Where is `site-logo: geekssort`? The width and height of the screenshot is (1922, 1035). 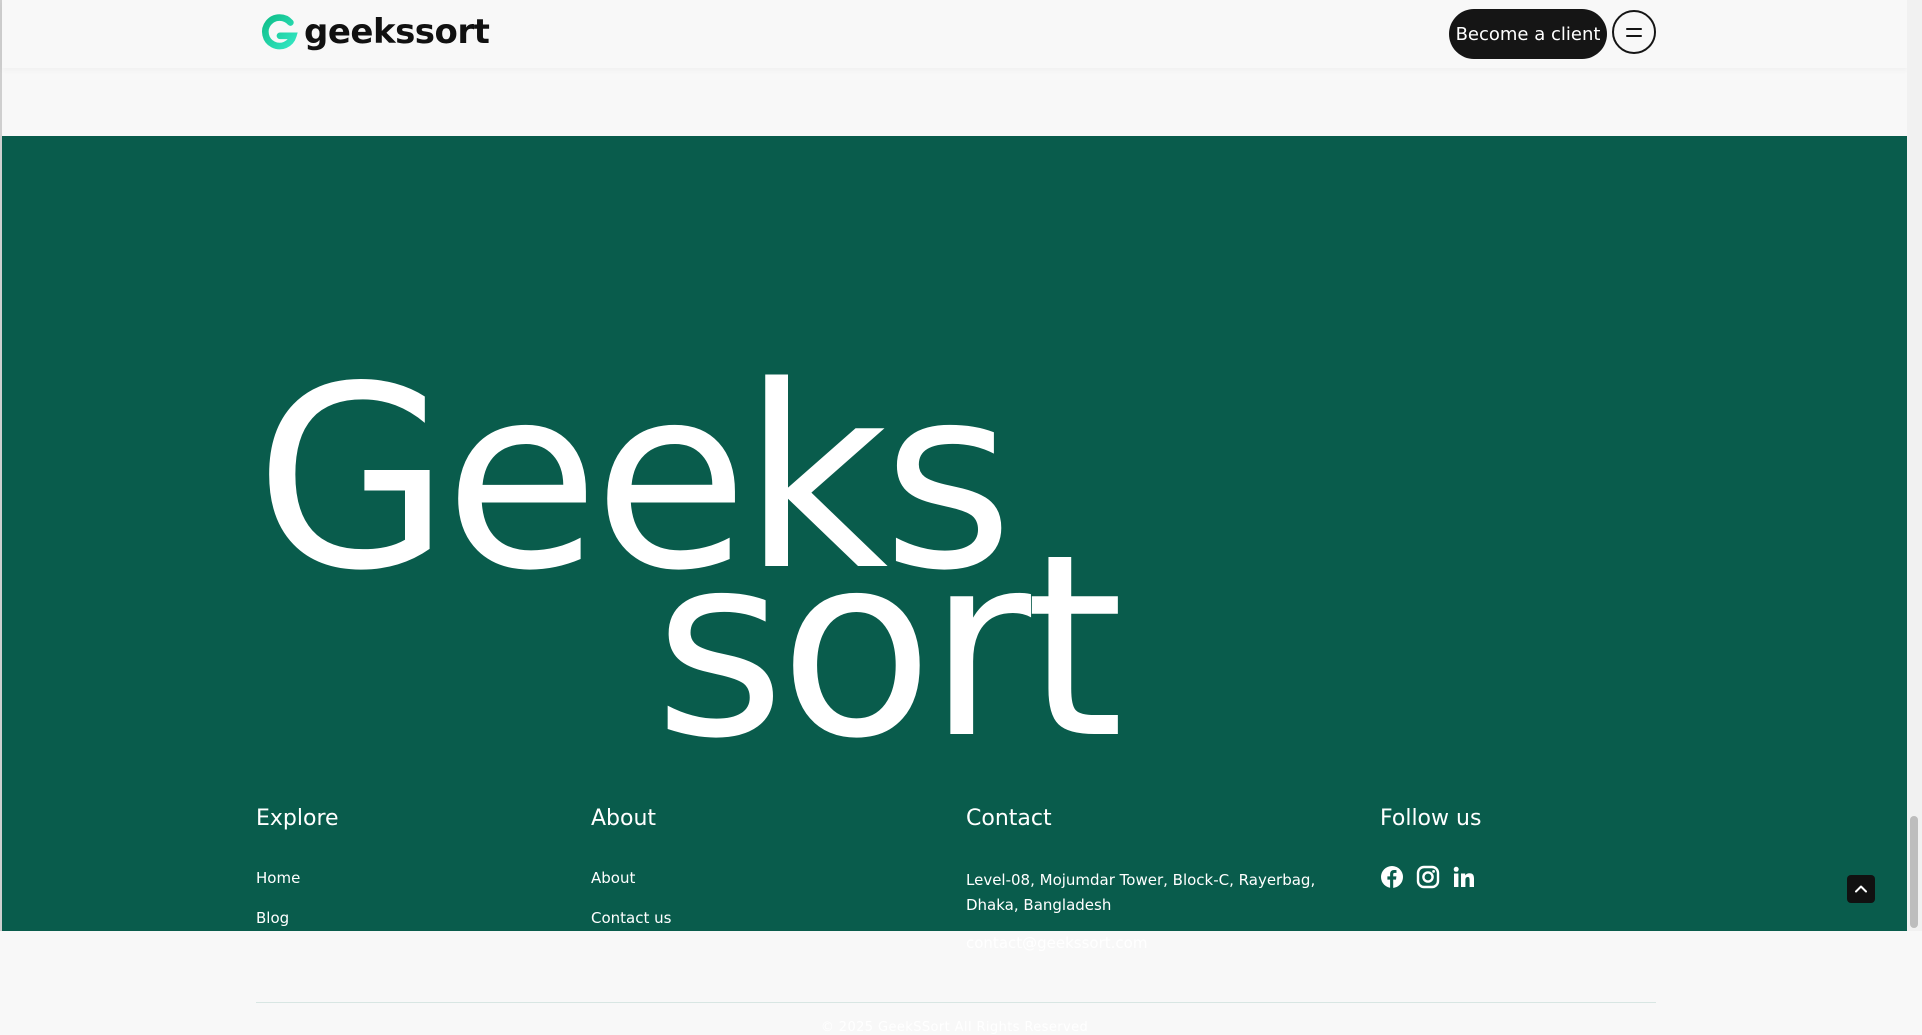 site-logo: geekssort is located at coordinates (375, 32).